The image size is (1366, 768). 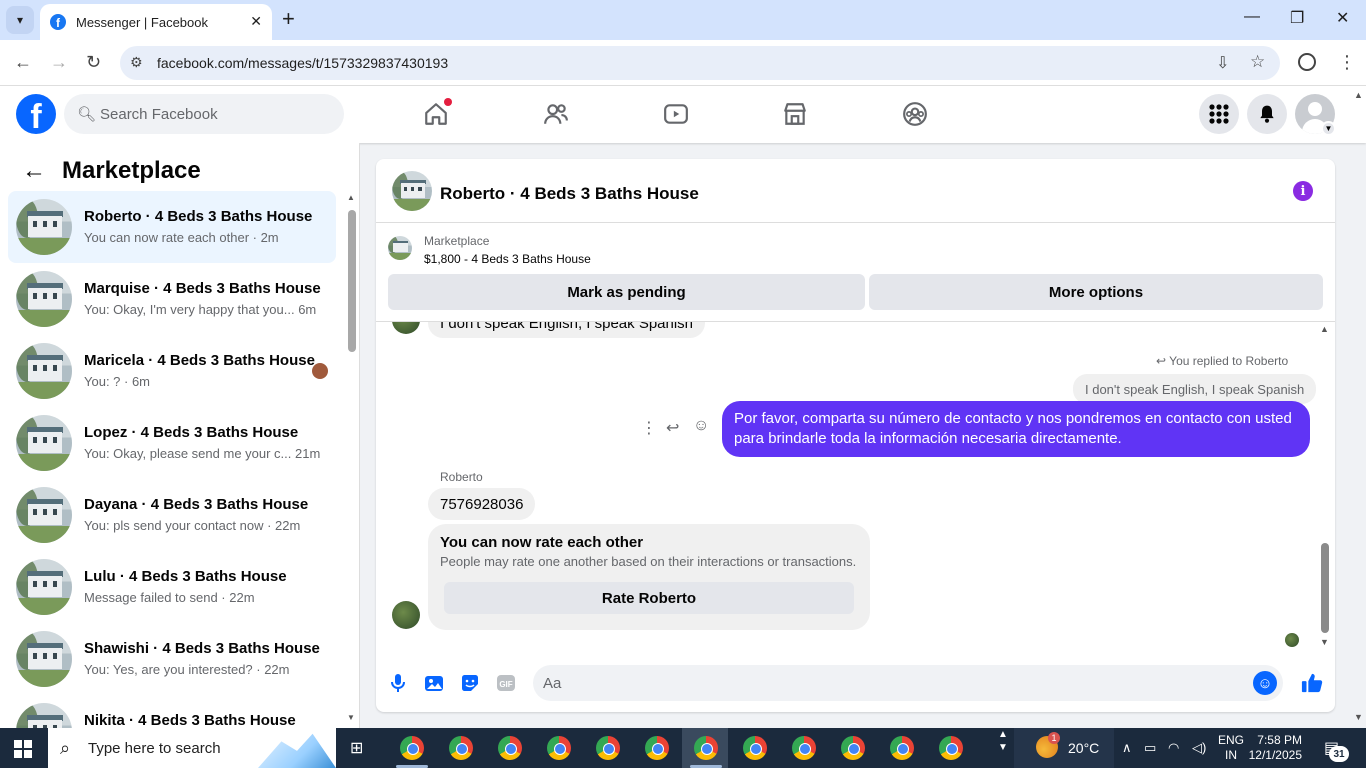 I want to click on tray-overflow-chevron-icon: ∧, so click(x=1127, y=748).